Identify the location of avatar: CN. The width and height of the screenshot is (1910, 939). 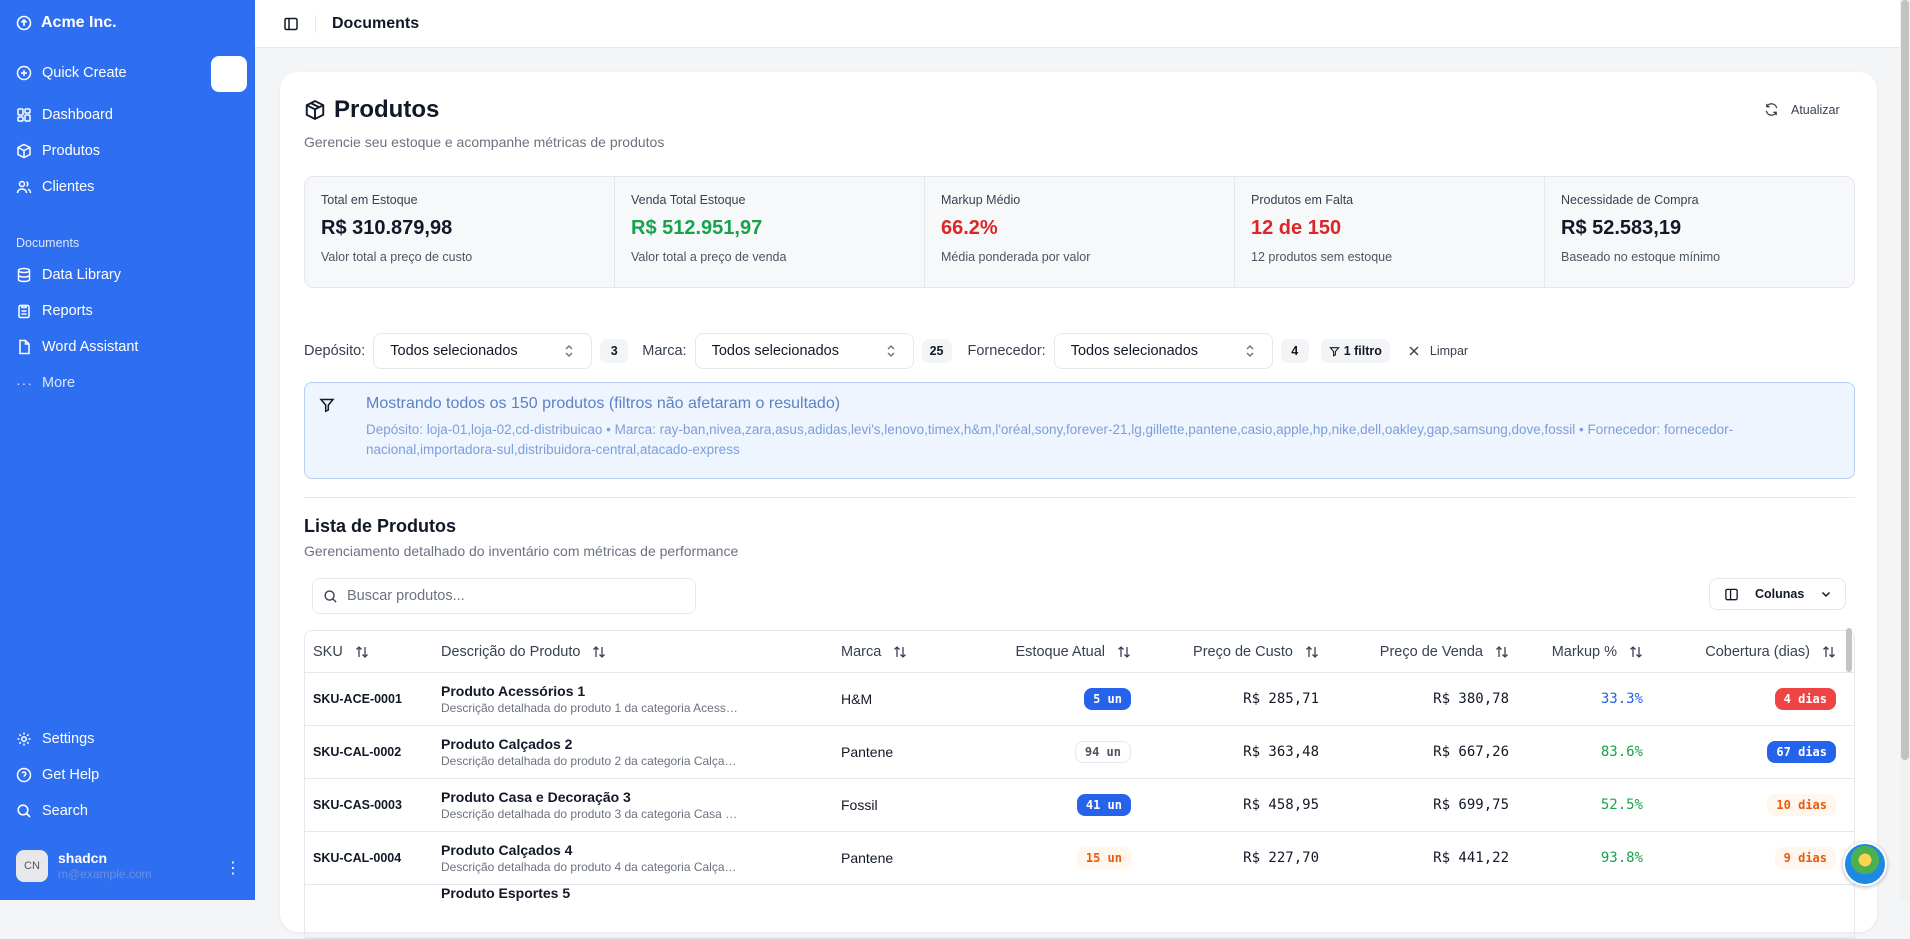
(32, 866).